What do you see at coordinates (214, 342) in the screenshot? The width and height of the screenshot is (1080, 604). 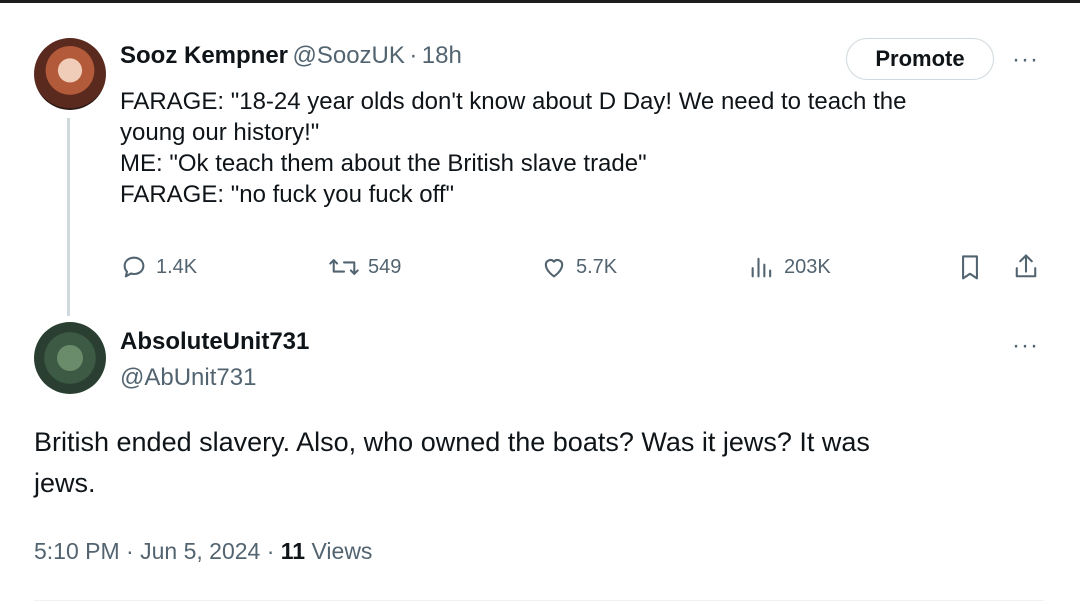 I see `reply-author-name: AbsoluteUnit731` at bounding box center [214, 342].